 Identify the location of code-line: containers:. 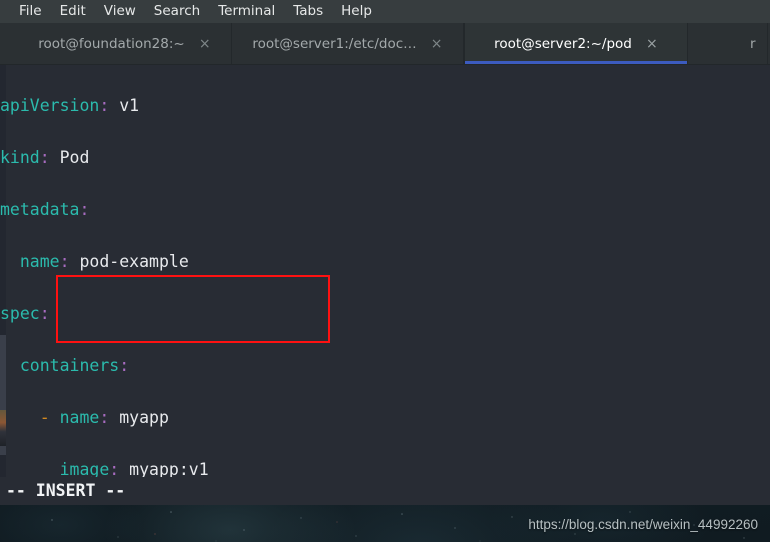
(385, 366).